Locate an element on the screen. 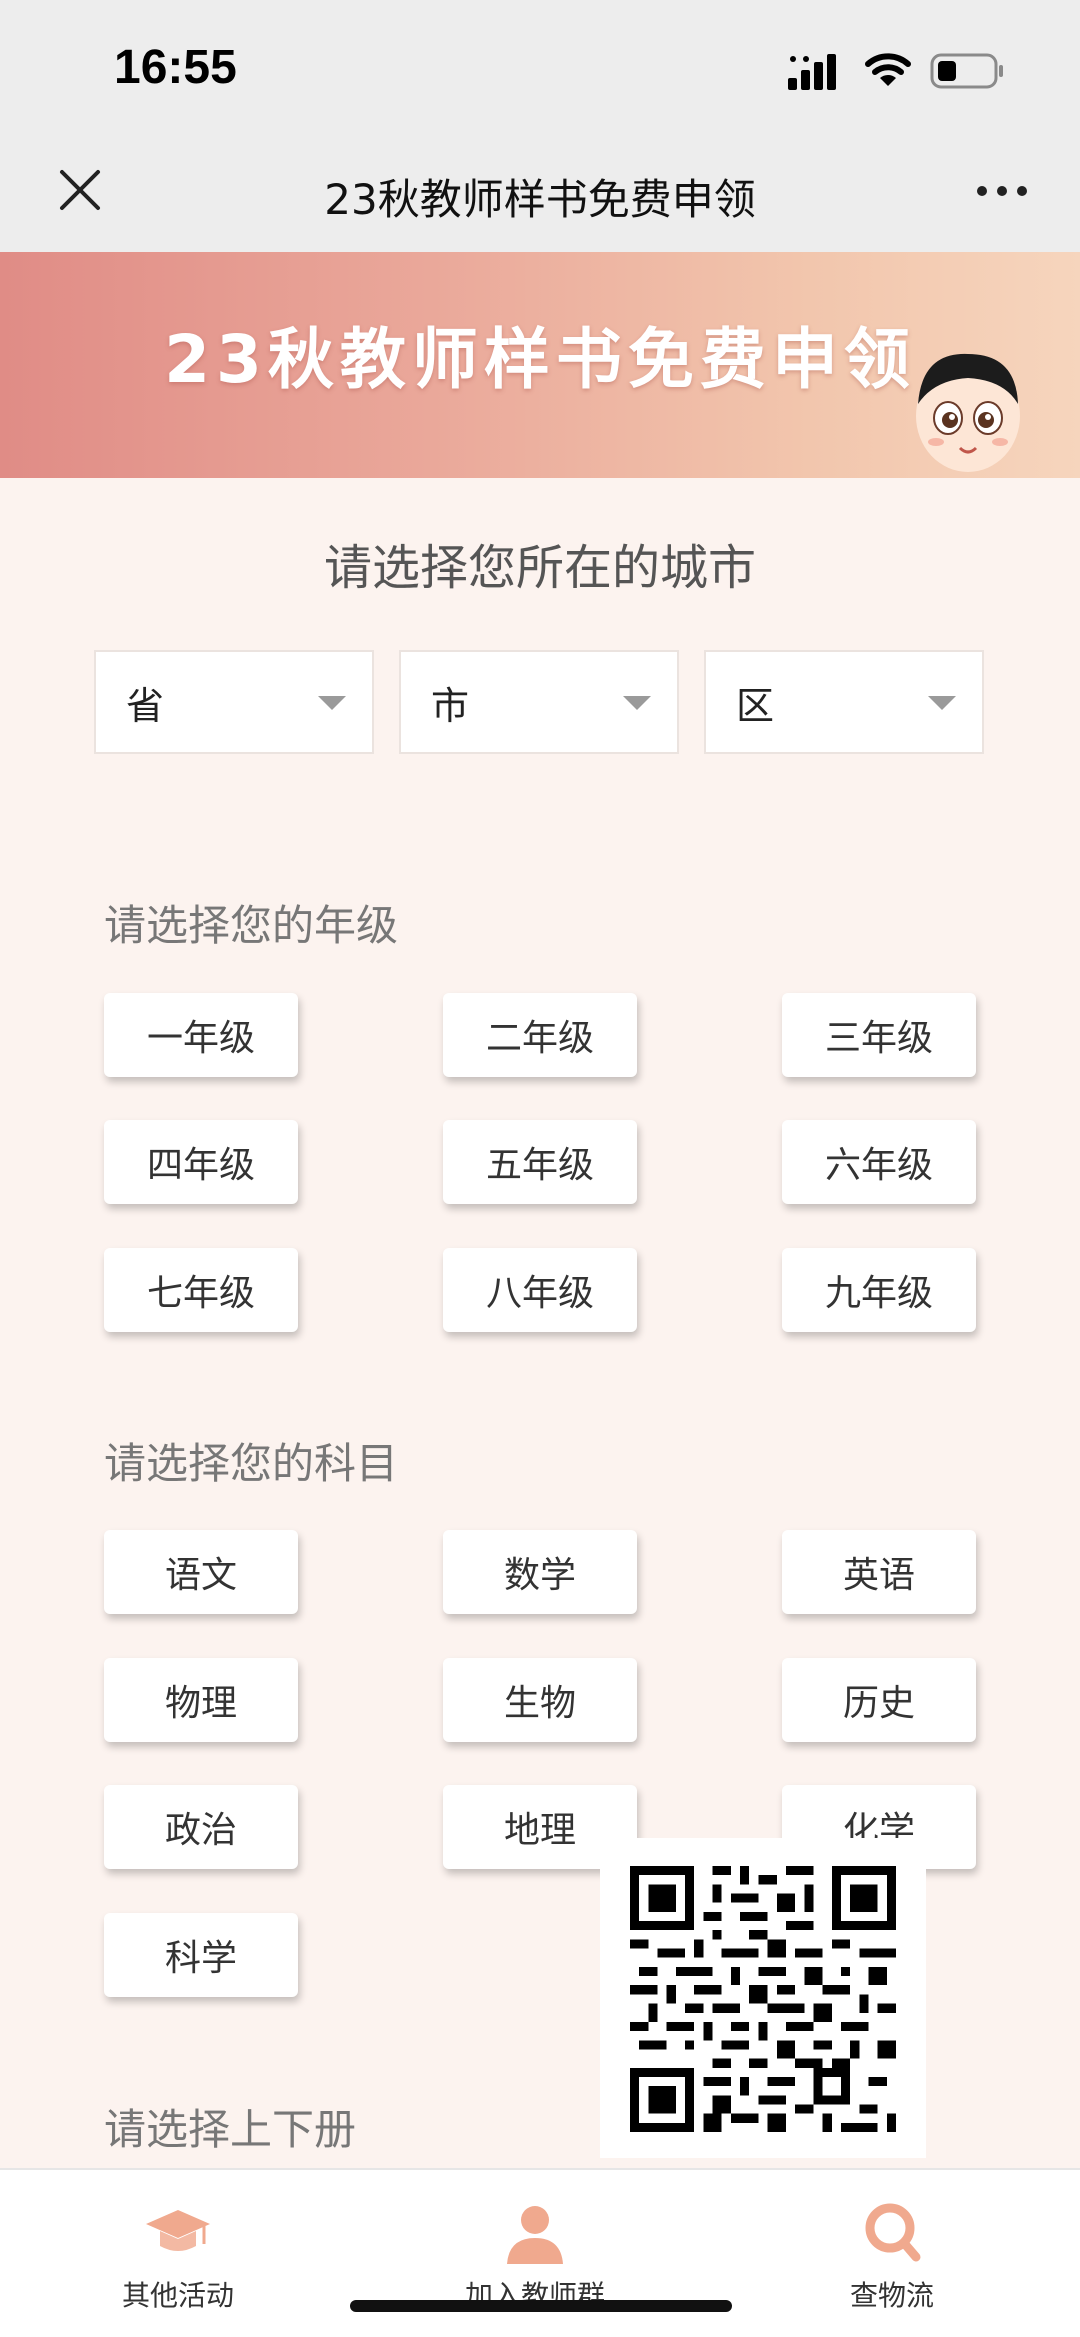 This screenshot has width=1080, height=2337. province-select: 省 is located at coordinates (234, 702).